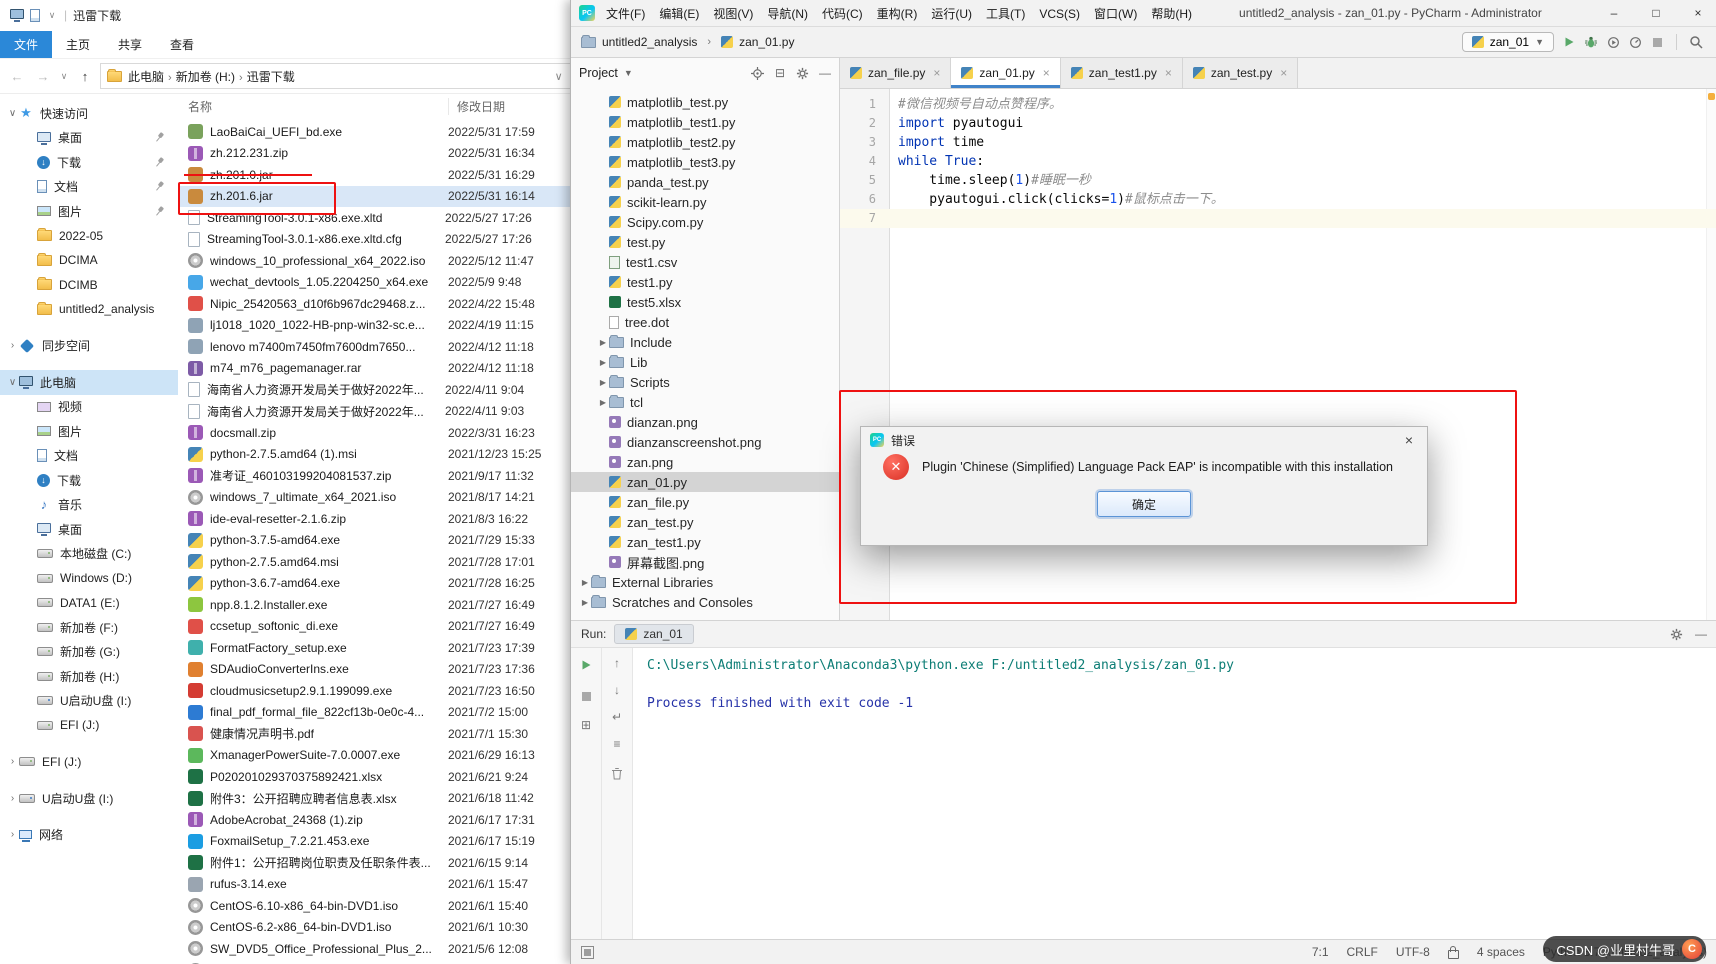  Describe the element at coordinates (897, 14) in the screenshot. I see `menu-item: 重构(R)` at that location.